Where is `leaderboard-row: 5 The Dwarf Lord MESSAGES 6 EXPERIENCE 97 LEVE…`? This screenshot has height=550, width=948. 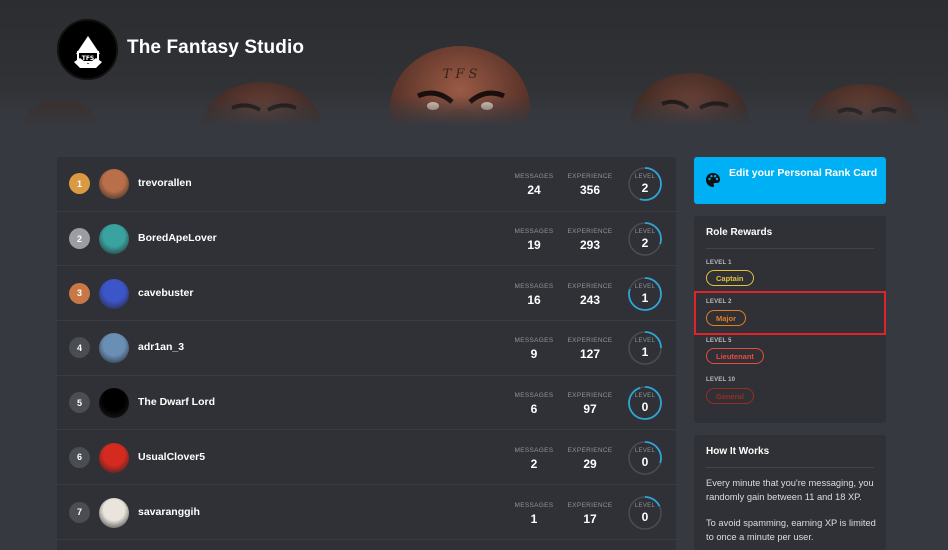
leaderboard-row: 5 The Dwarf Lord MESSAGES 6 EXPERIENCE 97 LEVE… is located at coordinates (366, 403).